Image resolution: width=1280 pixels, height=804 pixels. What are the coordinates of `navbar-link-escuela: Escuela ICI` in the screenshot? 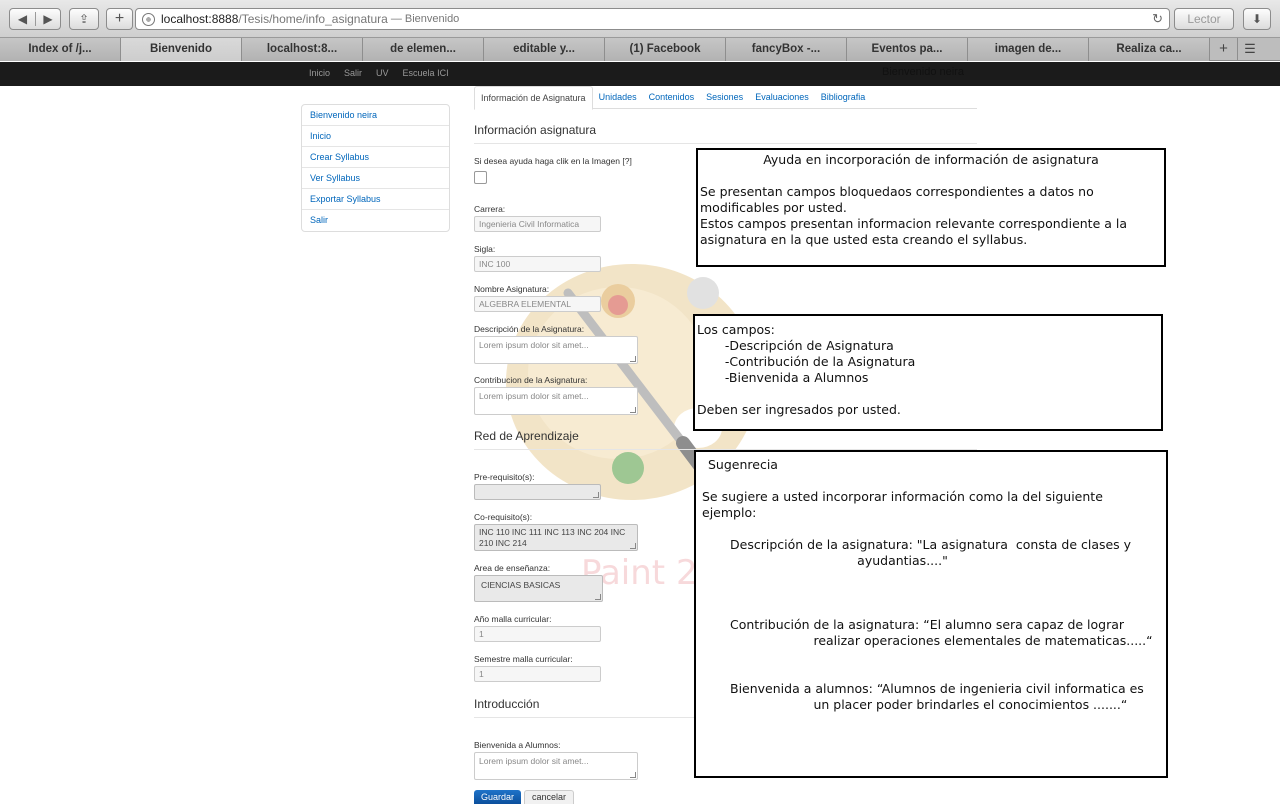 It's located at (426, 73).